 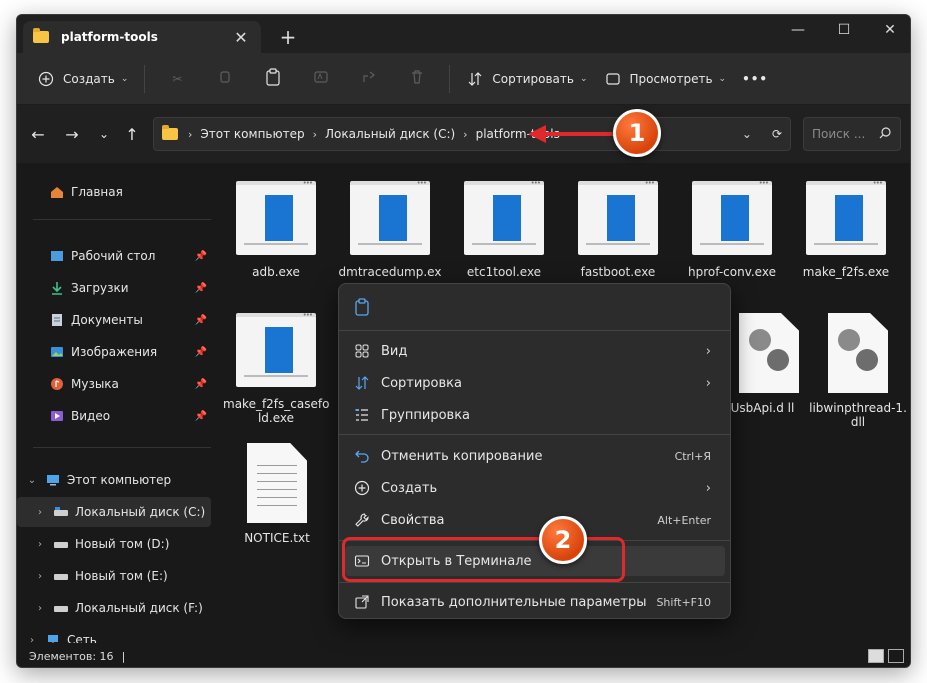 I want to click on sidebar-item-documents: Документы 📌, so click(x=114, y=320).